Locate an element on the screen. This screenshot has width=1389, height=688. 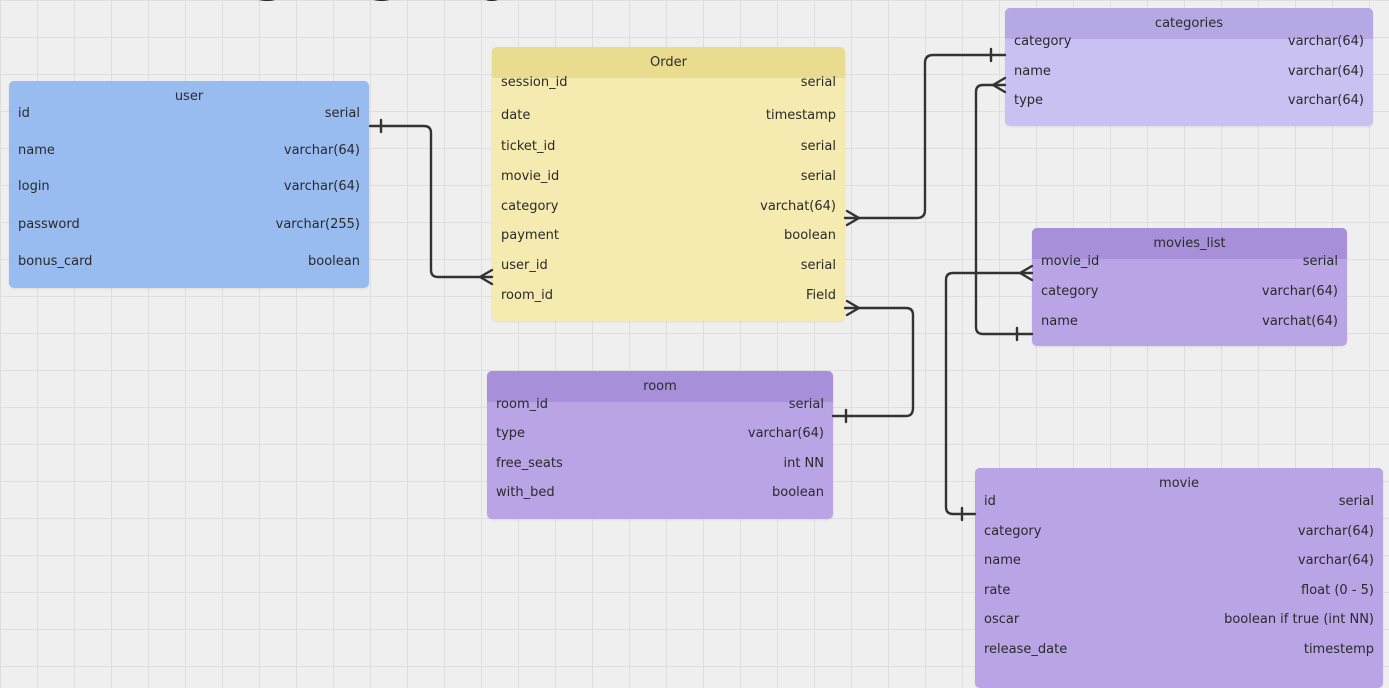
field-name: session_id is located at coordinates (534, 82).